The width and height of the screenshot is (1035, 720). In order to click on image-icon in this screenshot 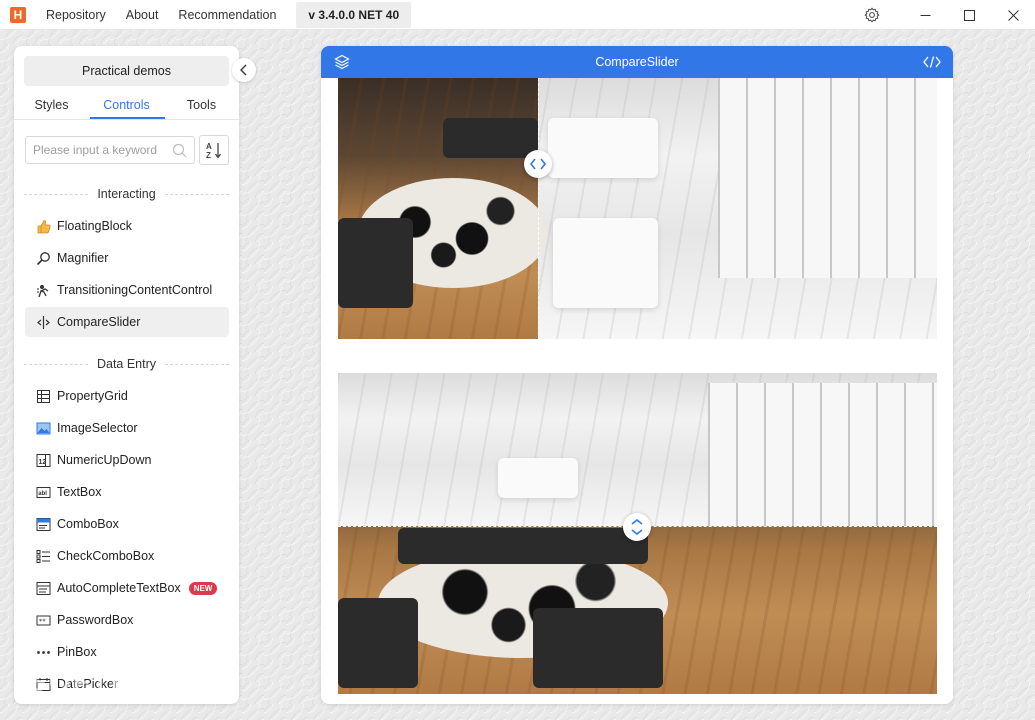, I will do `click(43, 428)`.